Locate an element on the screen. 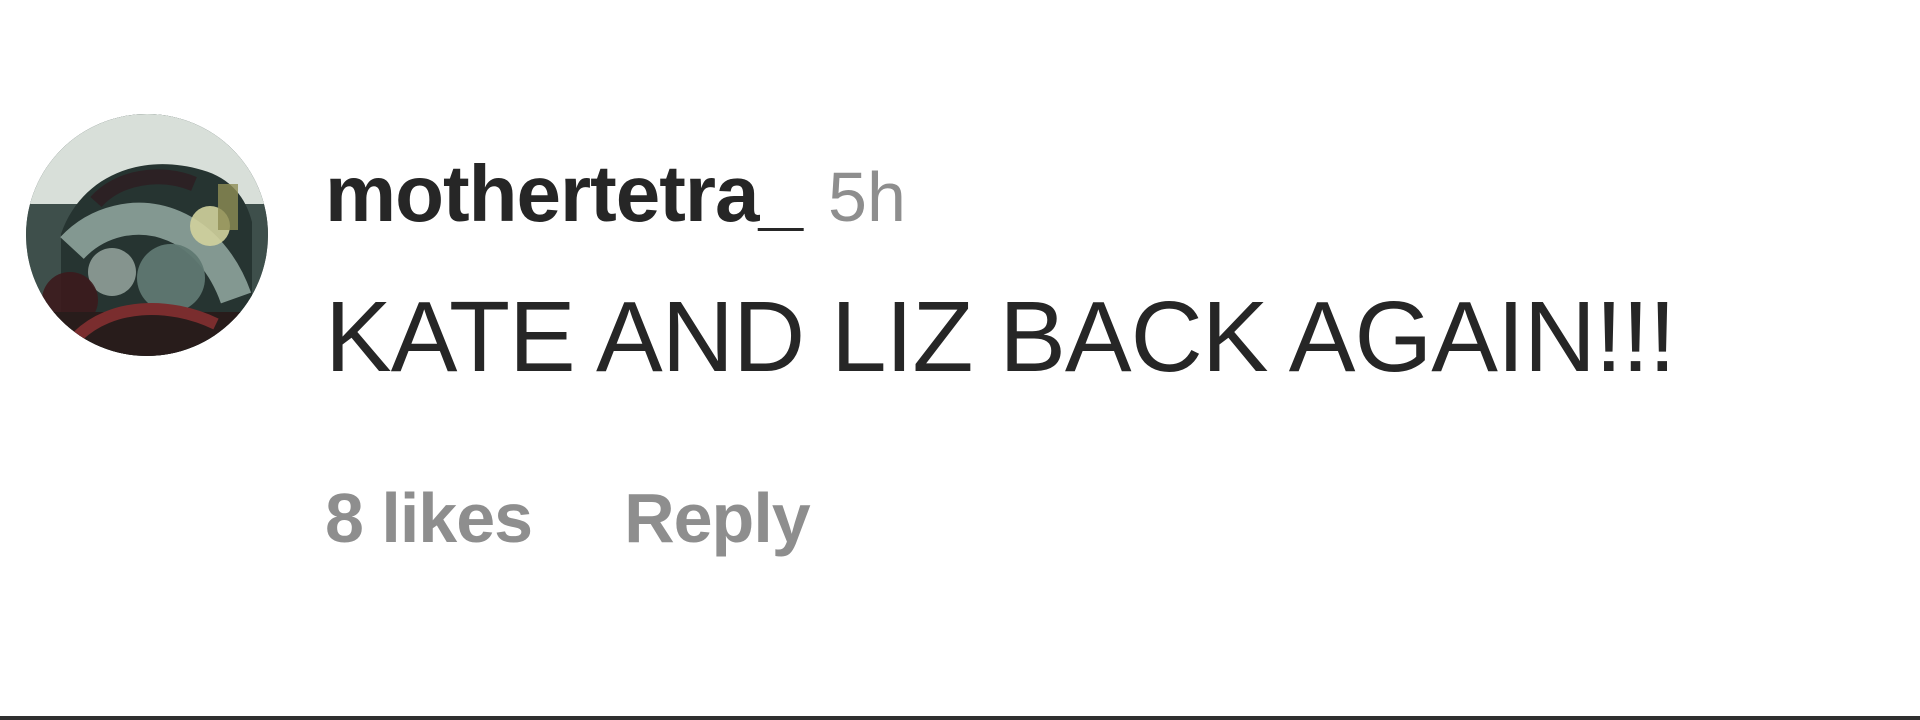 The height and width of the screenshot is (720, 1920). comment-timestamp: 5h is located at coordinates (867, 197).